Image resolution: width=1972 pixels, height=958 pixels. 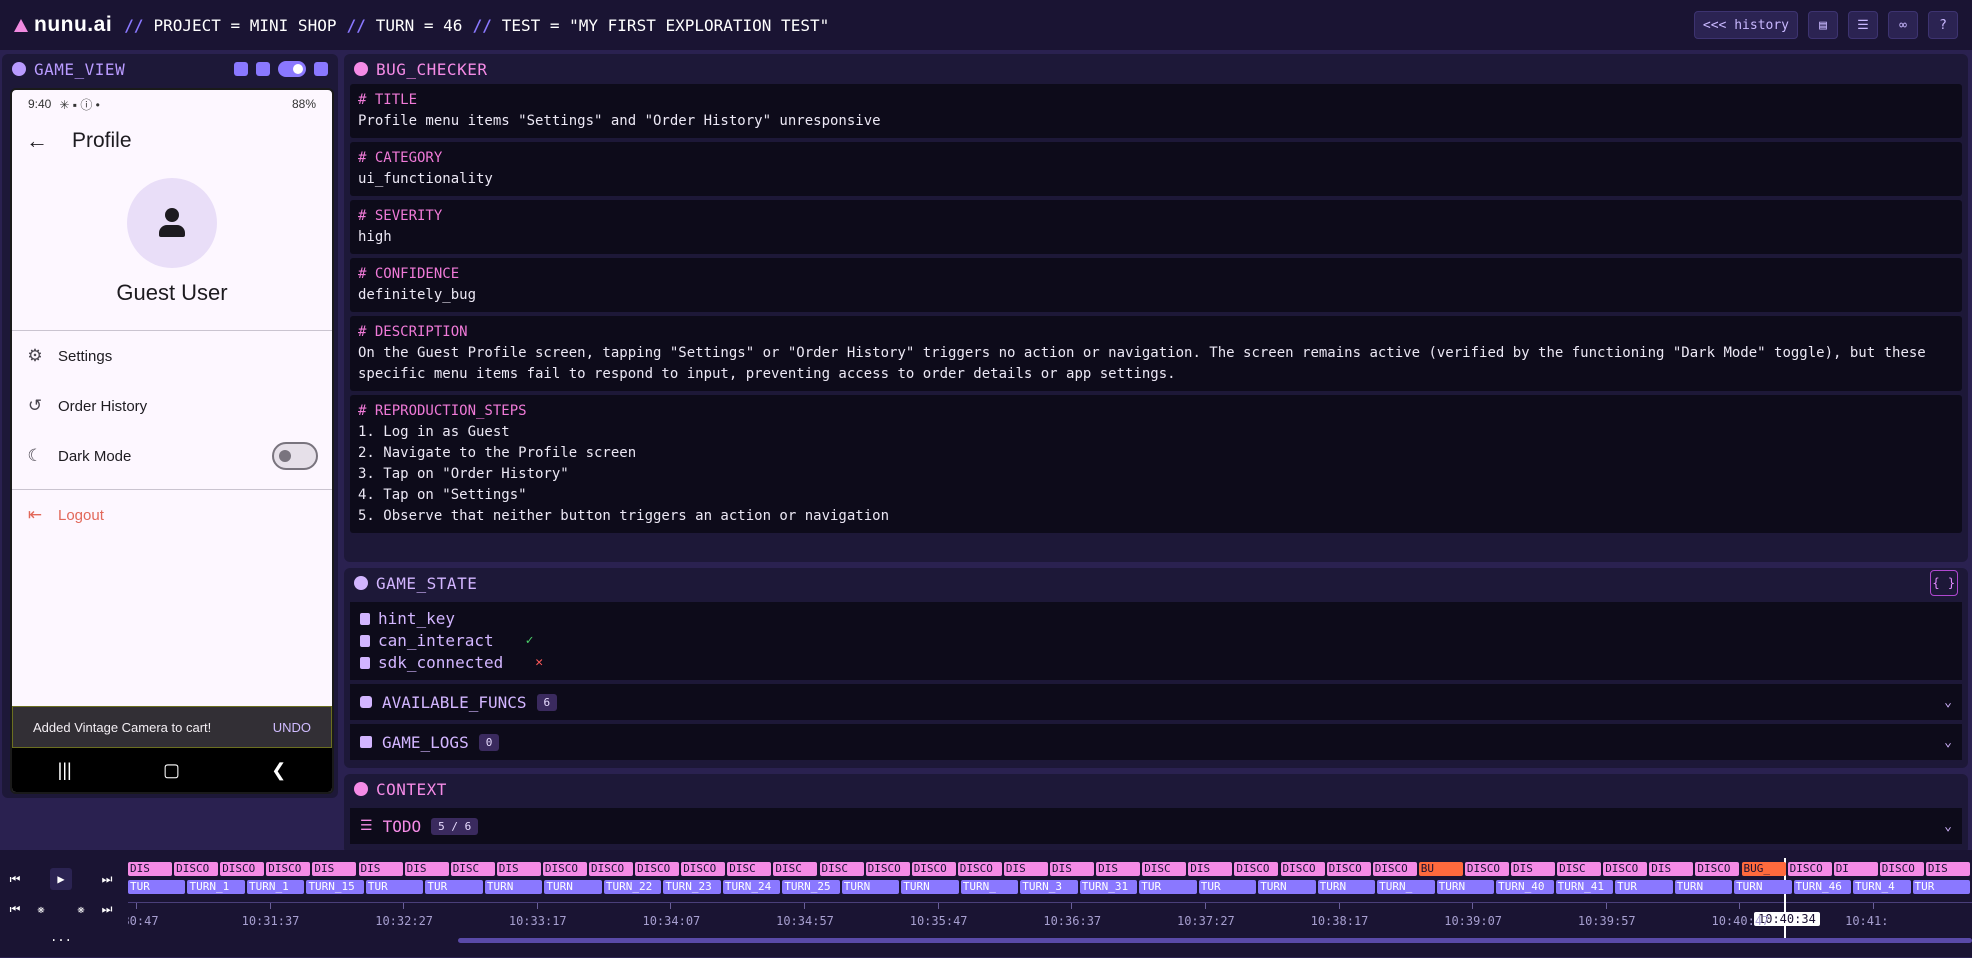 What do you see at coordinates (989, 887) in the screenshot?
I see `timeline-turn: TURN_` at bounding box center [989, 887].